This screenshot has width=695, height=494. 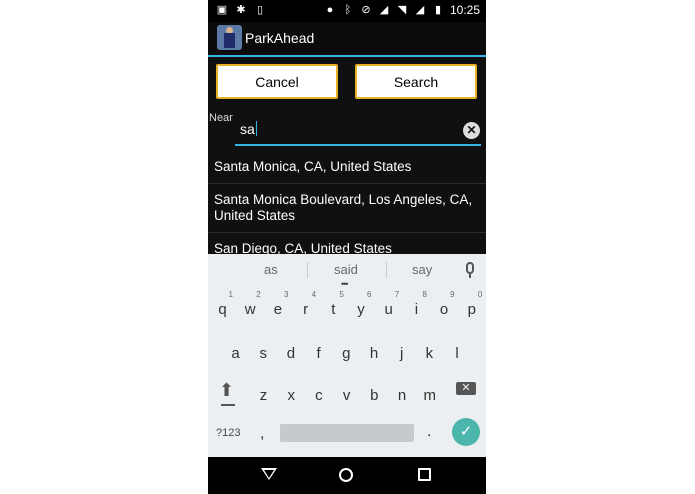 I want to click on key-number-hint: 7, so click(x=397, y=294).